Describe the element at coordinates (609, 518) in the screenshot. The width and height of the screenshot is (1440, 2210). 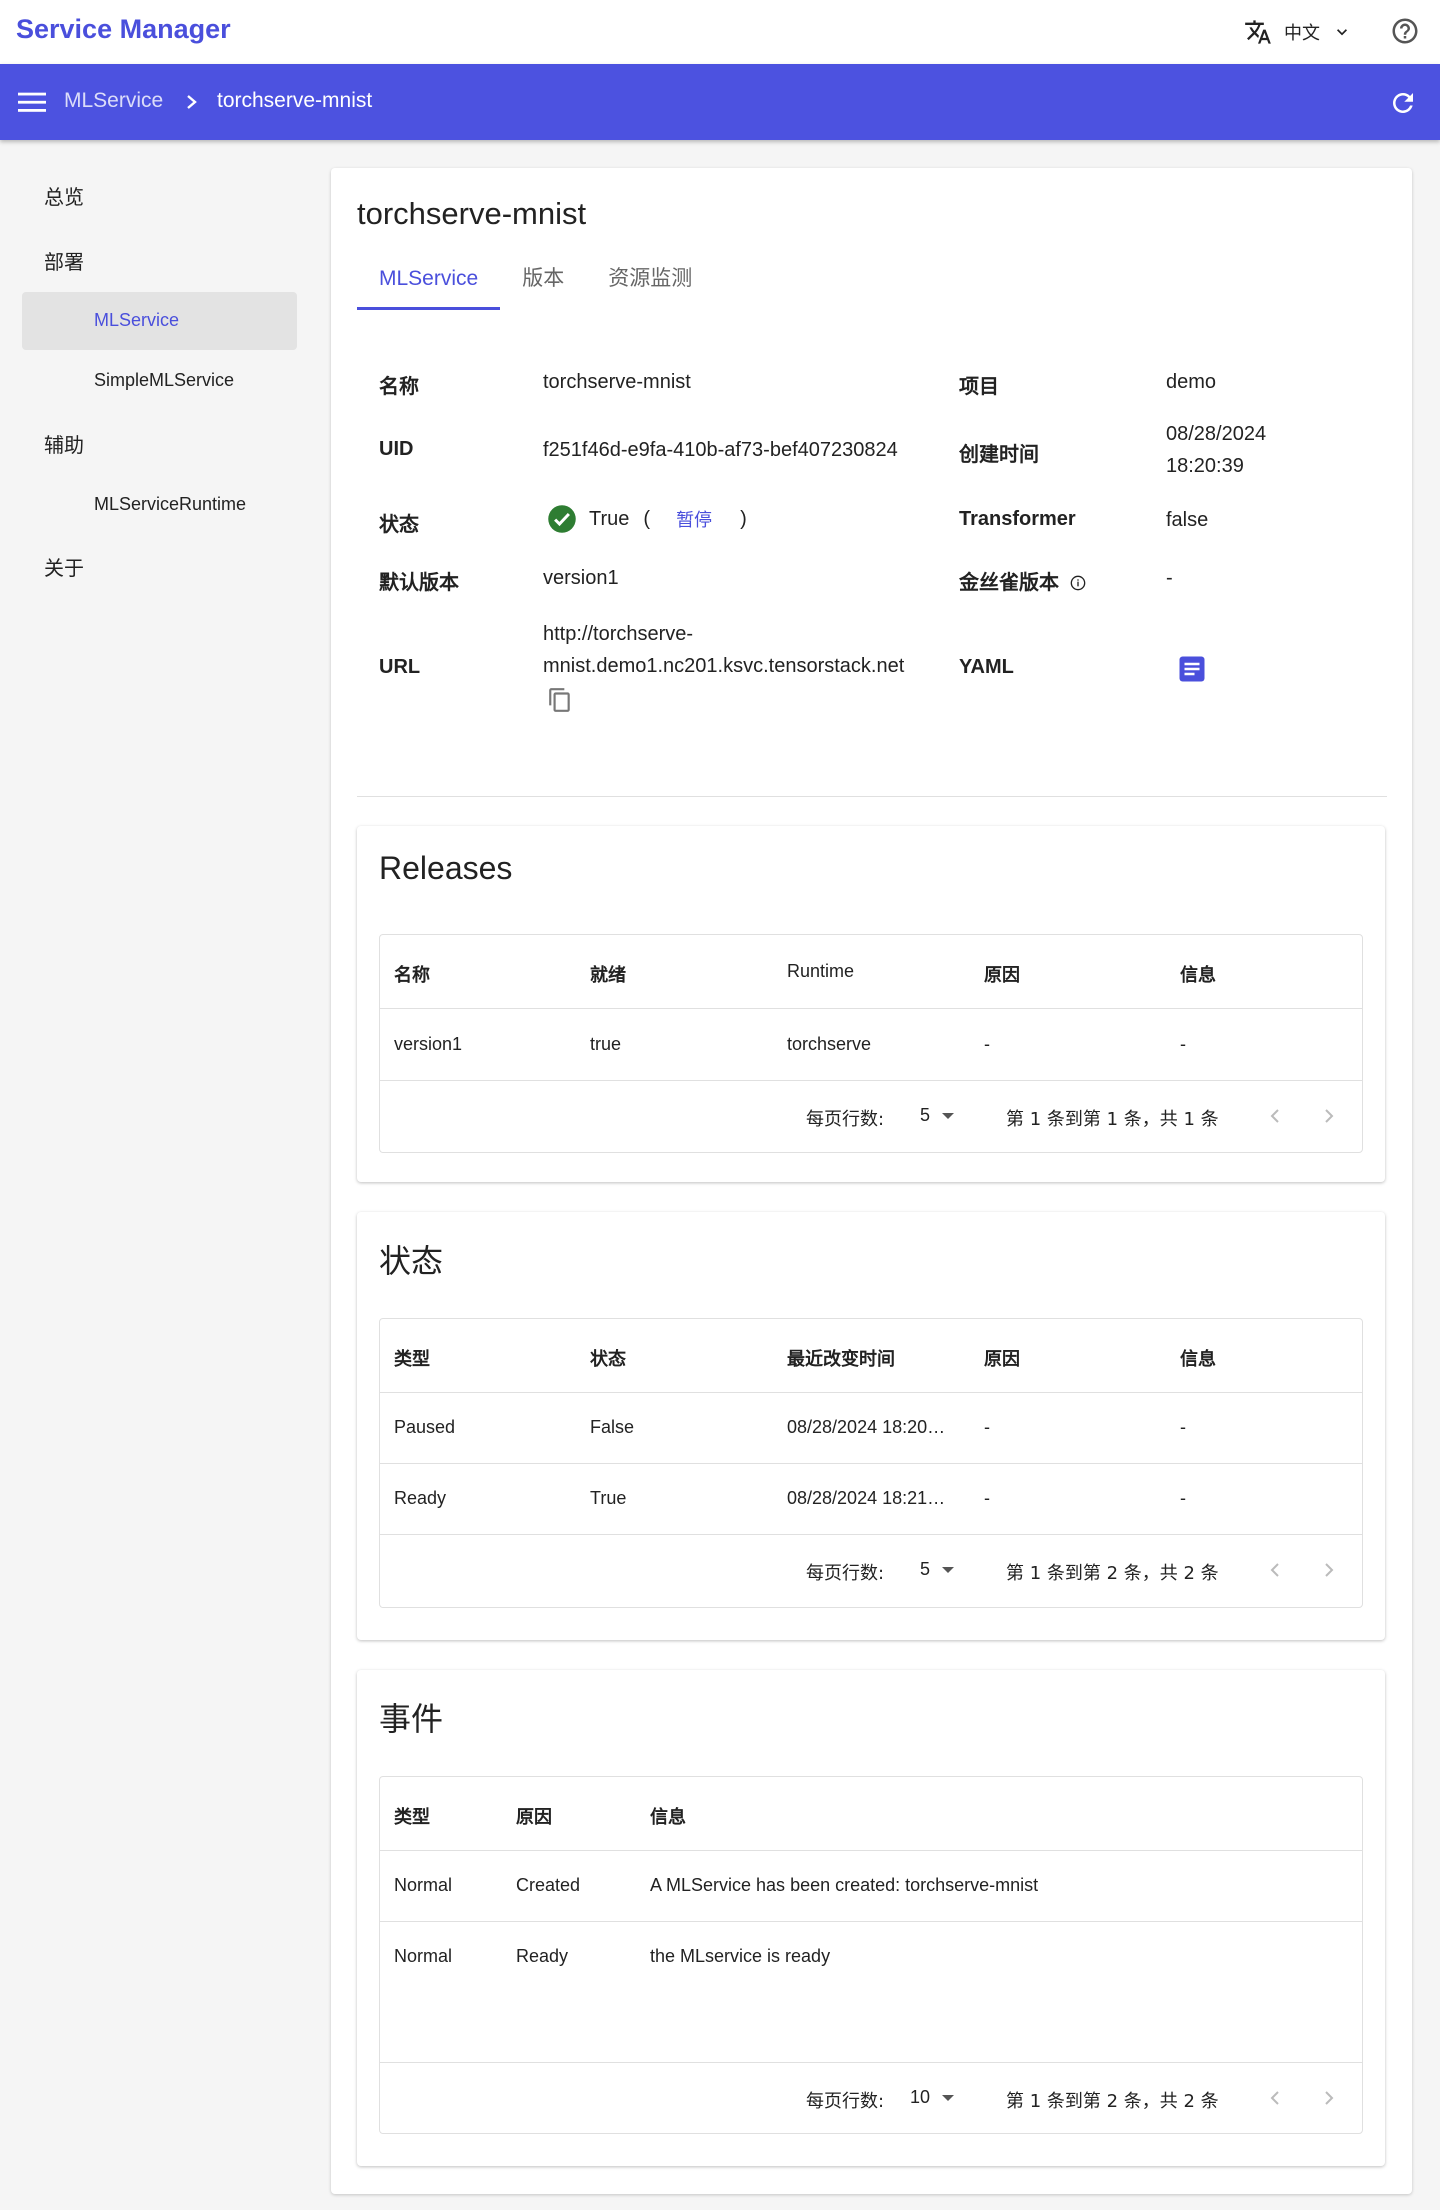
I see `status-text: True` at that location.